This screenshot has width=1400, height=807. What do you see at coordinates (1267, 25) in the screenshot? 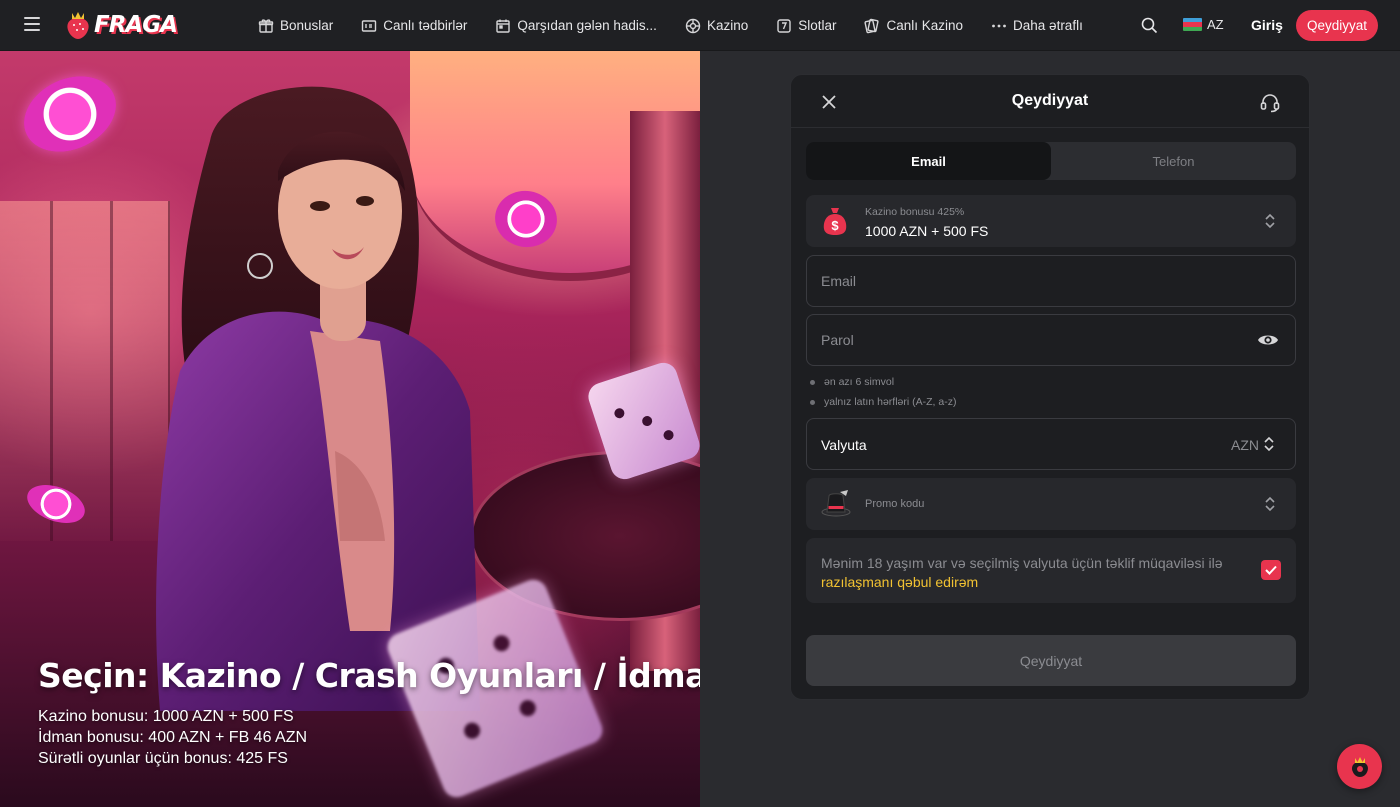
I see `login-link: Giriş` at bounding box center [1267, 25].